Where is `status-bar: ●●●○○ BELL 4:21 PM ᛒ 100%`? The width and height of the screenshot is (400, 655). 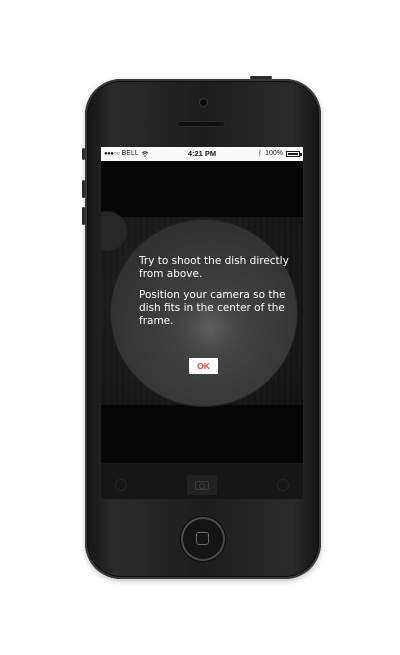 status-bar: ●●●○○ BELL 4:21 PM ᛒ 100% is located at coordinates (202, 154).